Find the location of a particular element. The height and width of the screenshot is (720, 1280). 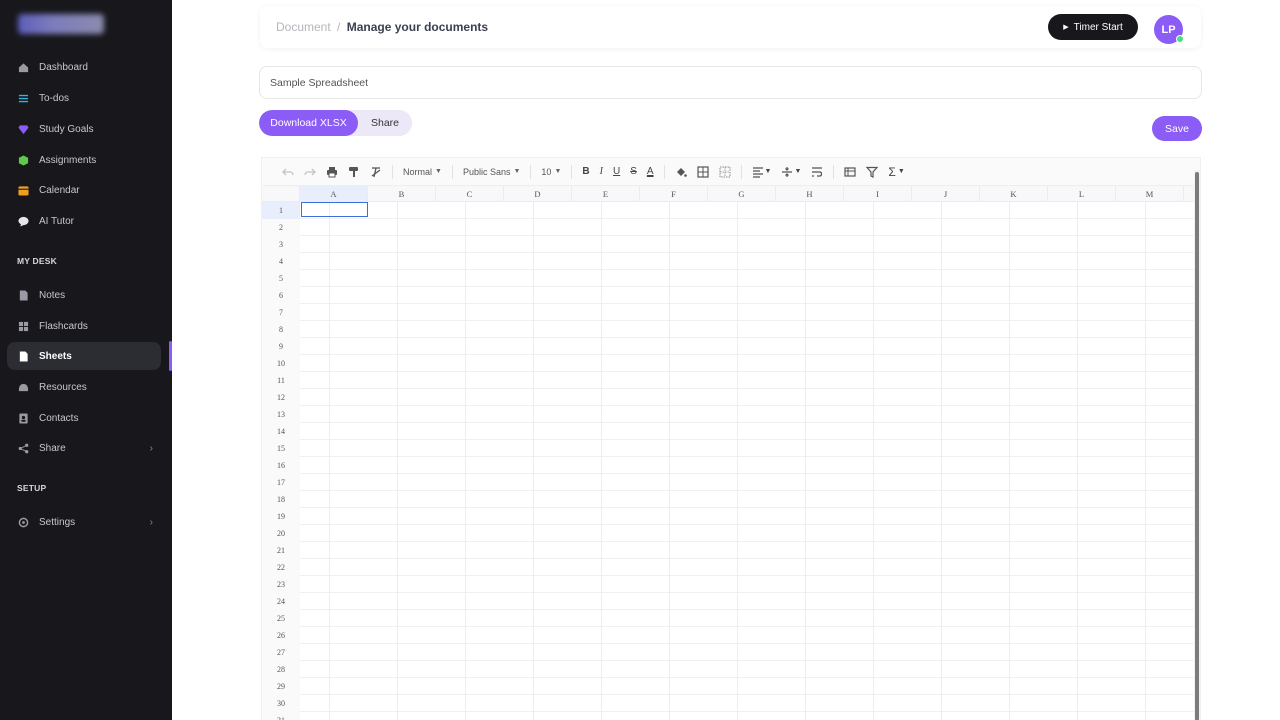

vertical-align-icon: ▼ is located at coordinates (791, 172).